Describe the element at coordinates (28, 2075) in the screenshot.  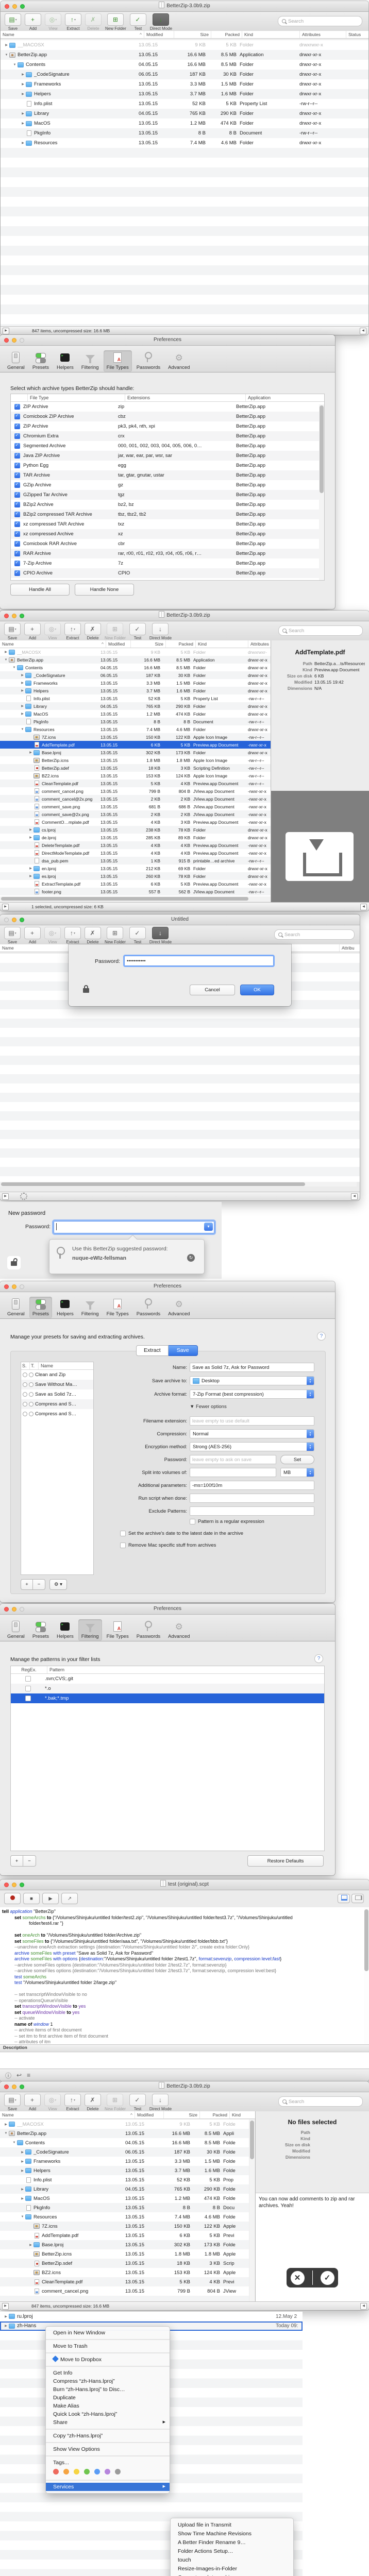
I see `list-icon: ≡` at that location.